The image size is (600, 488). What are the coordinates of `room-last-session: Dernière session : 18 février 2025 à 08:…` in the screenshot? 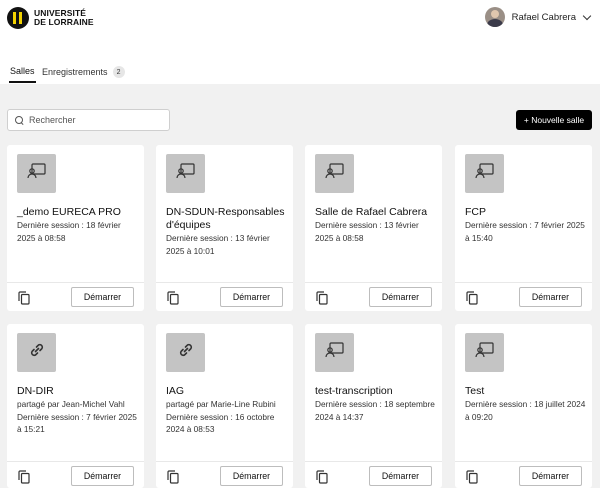 It's located at (69, 231).